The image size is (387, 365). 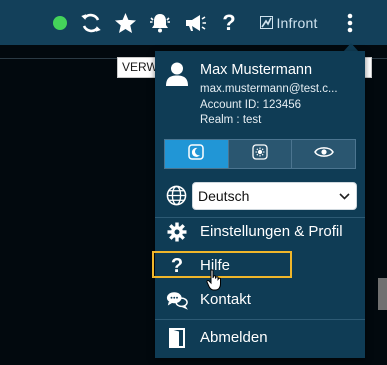 What do you see at coordinates (297, 22) in the screenshot?
I see `brand-label: Infront` at bounding box center [297, 22].